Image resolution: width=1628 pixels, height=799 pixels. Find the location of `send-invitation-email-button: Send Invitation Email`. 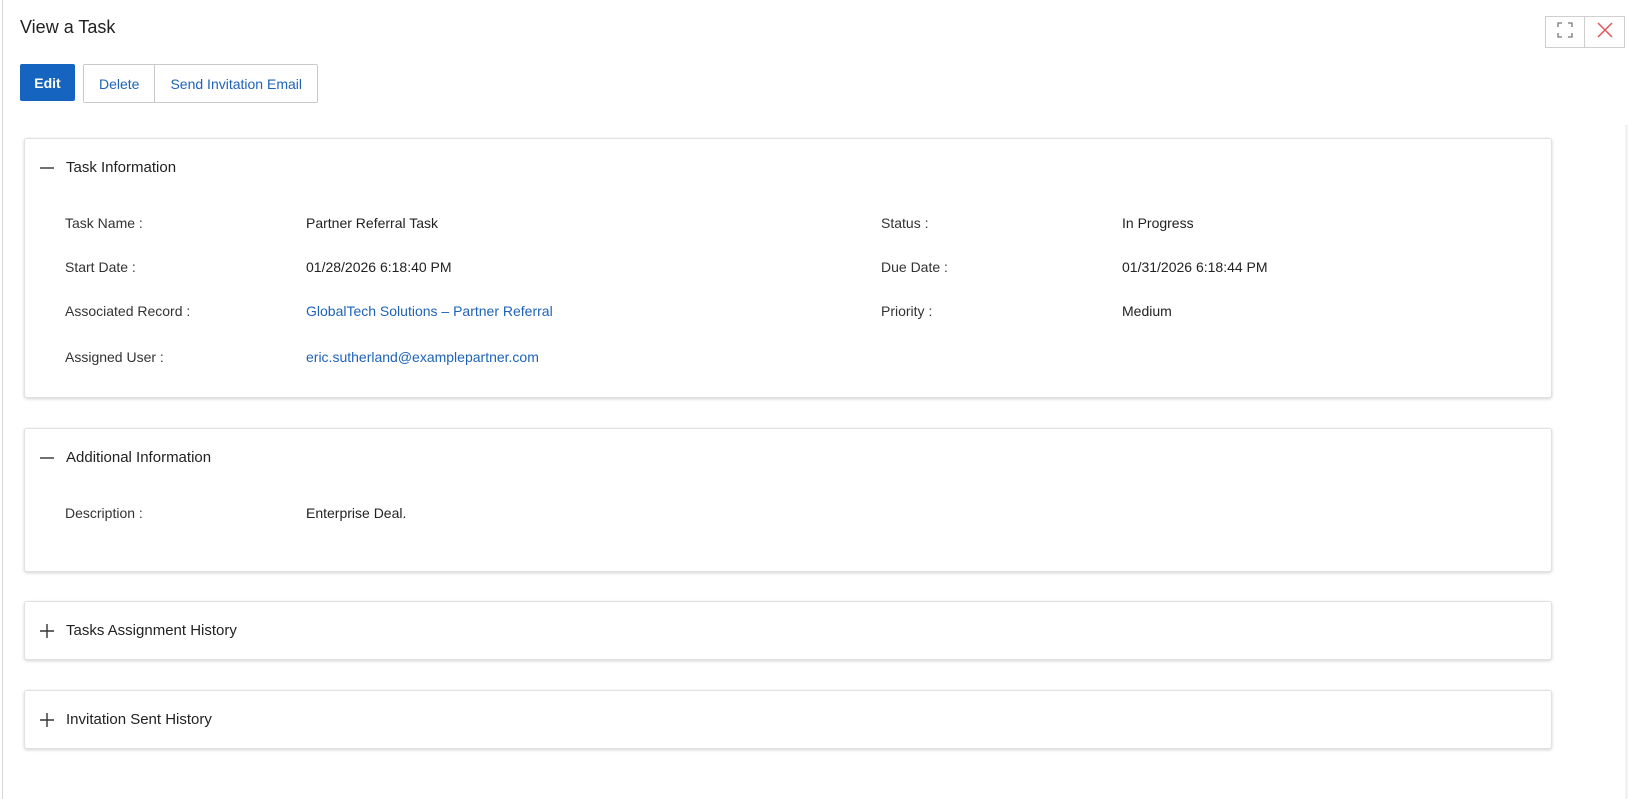

send-invitation-email-button: Send Invitation Email is located at coordinates (235, 83).